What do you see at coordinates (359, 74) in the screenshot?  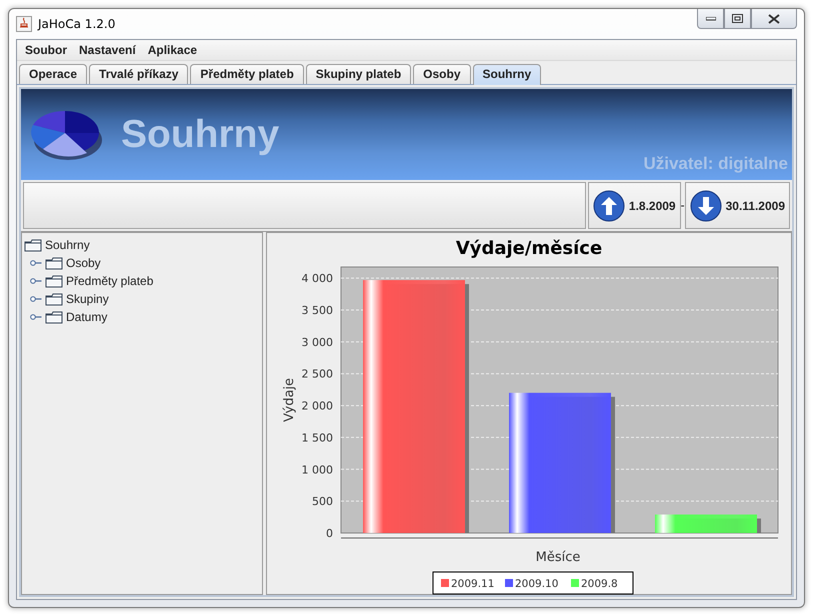 I see `tab: Skupiny plateb` at bounding box center [359, 74].